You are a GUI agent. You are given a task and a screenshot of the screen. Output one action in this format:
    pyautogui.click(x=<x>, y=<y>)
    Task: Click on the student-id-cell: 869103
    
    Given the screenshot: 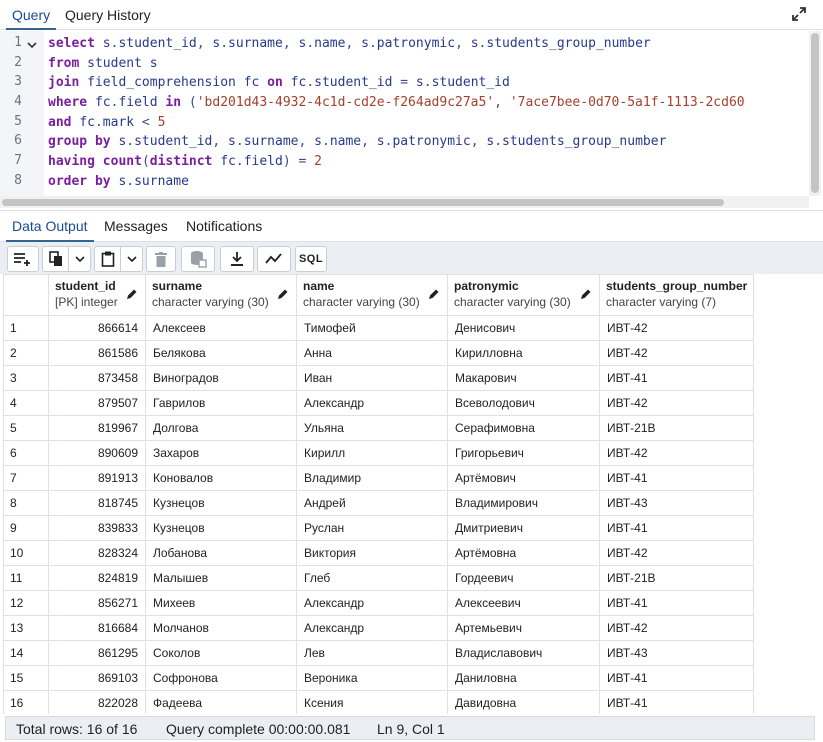 What is the action you would take?
    pyautogui.click(x=97, y=678)
    